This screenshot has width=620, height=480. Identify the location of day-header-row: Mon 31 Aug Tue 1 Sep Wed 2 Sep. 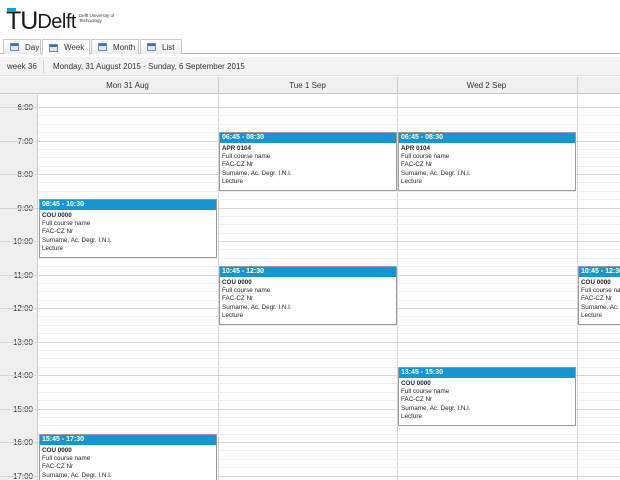
(310, 85).